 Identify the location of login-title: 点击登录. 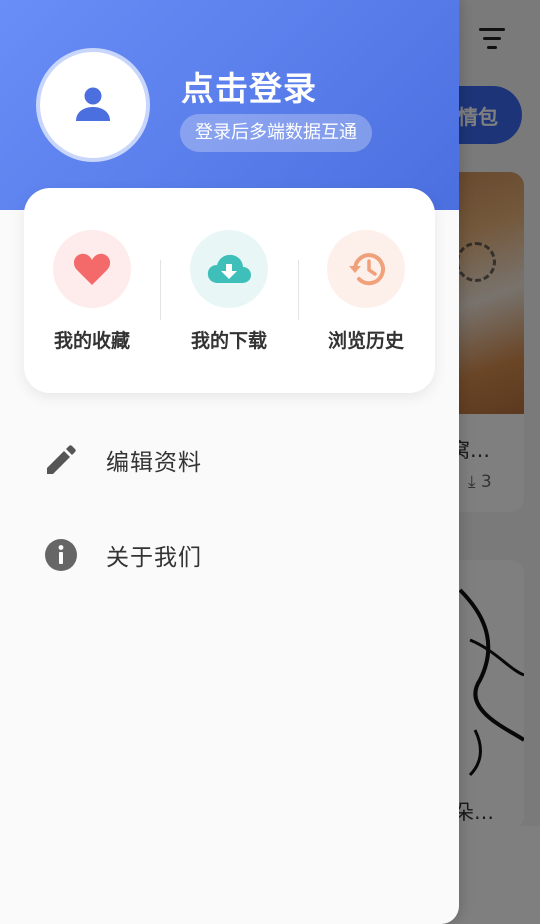
(249, 86).